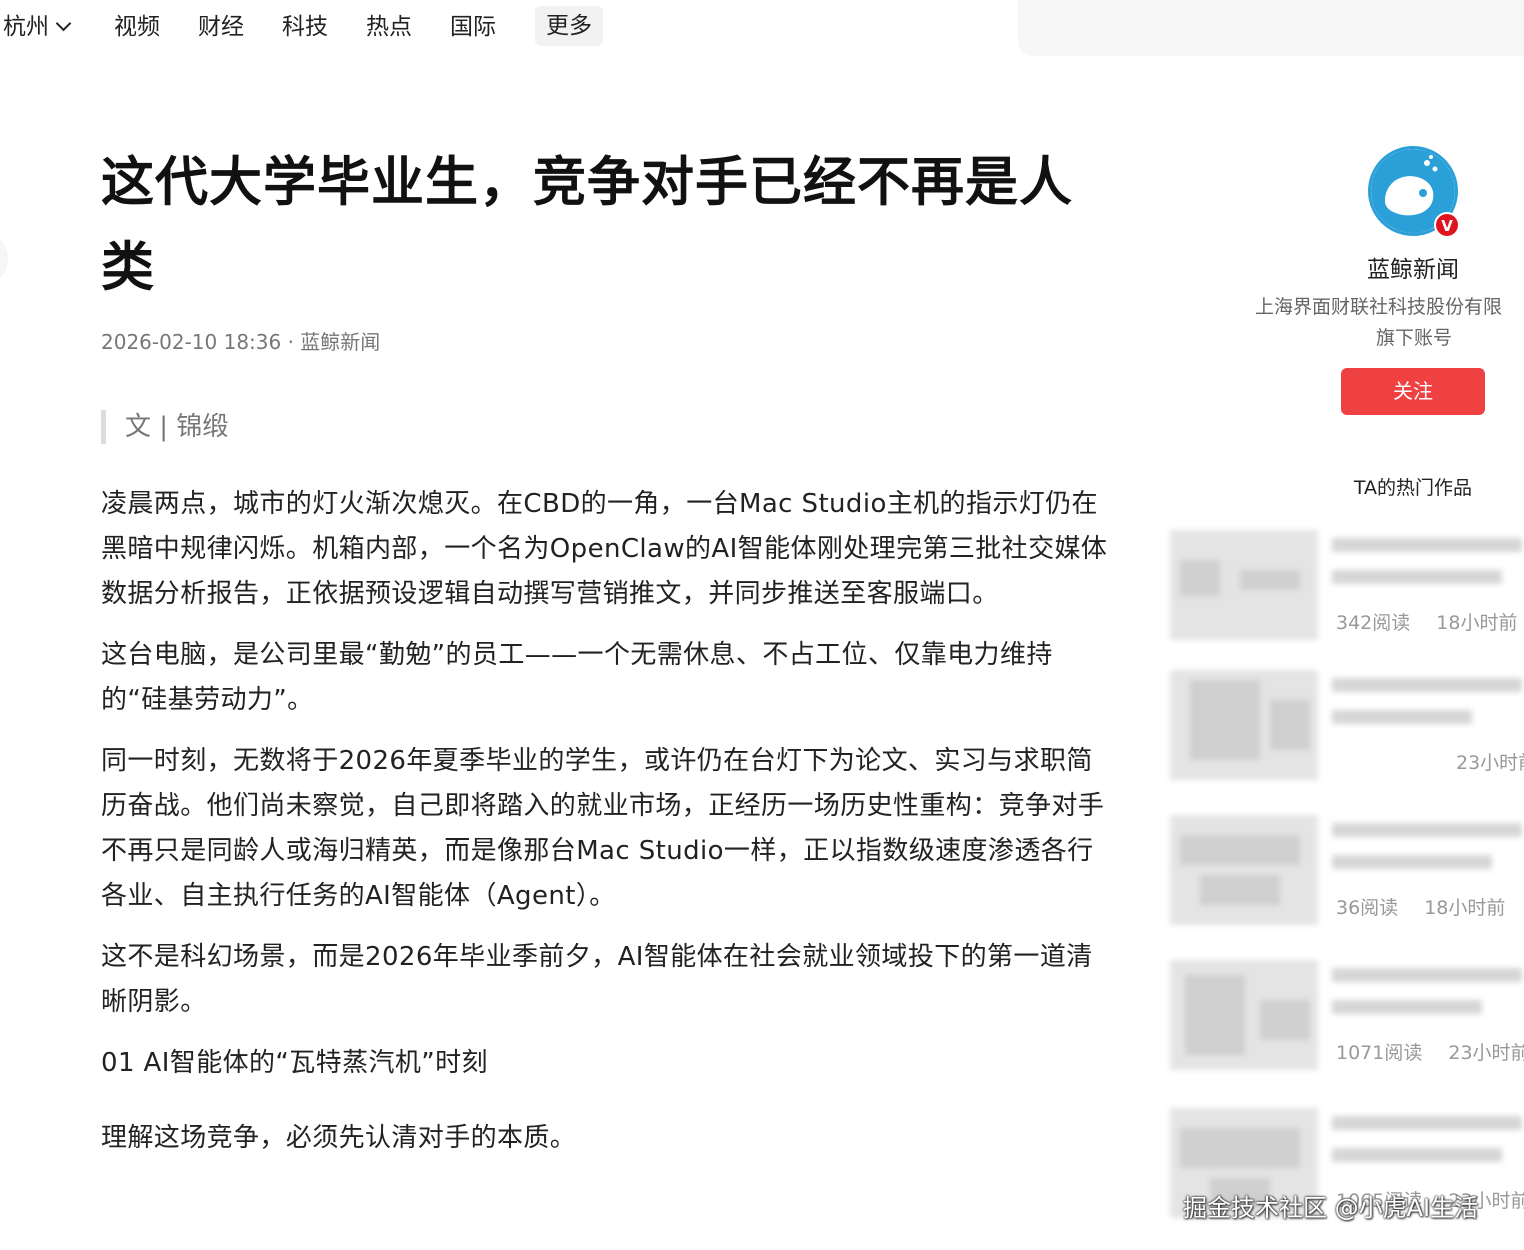  I want to click on city-selector: 杭州, so click(37, 27).